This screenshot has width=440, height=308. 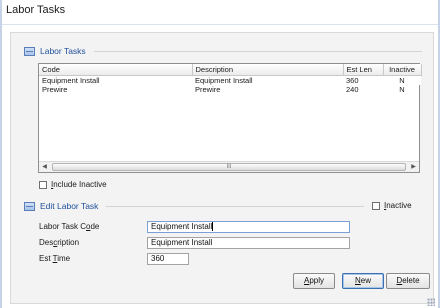 What do you see at coordinates (431, 302) in the screenshot?
I see `resize-grip-icon` at bounding box center [431, 302].